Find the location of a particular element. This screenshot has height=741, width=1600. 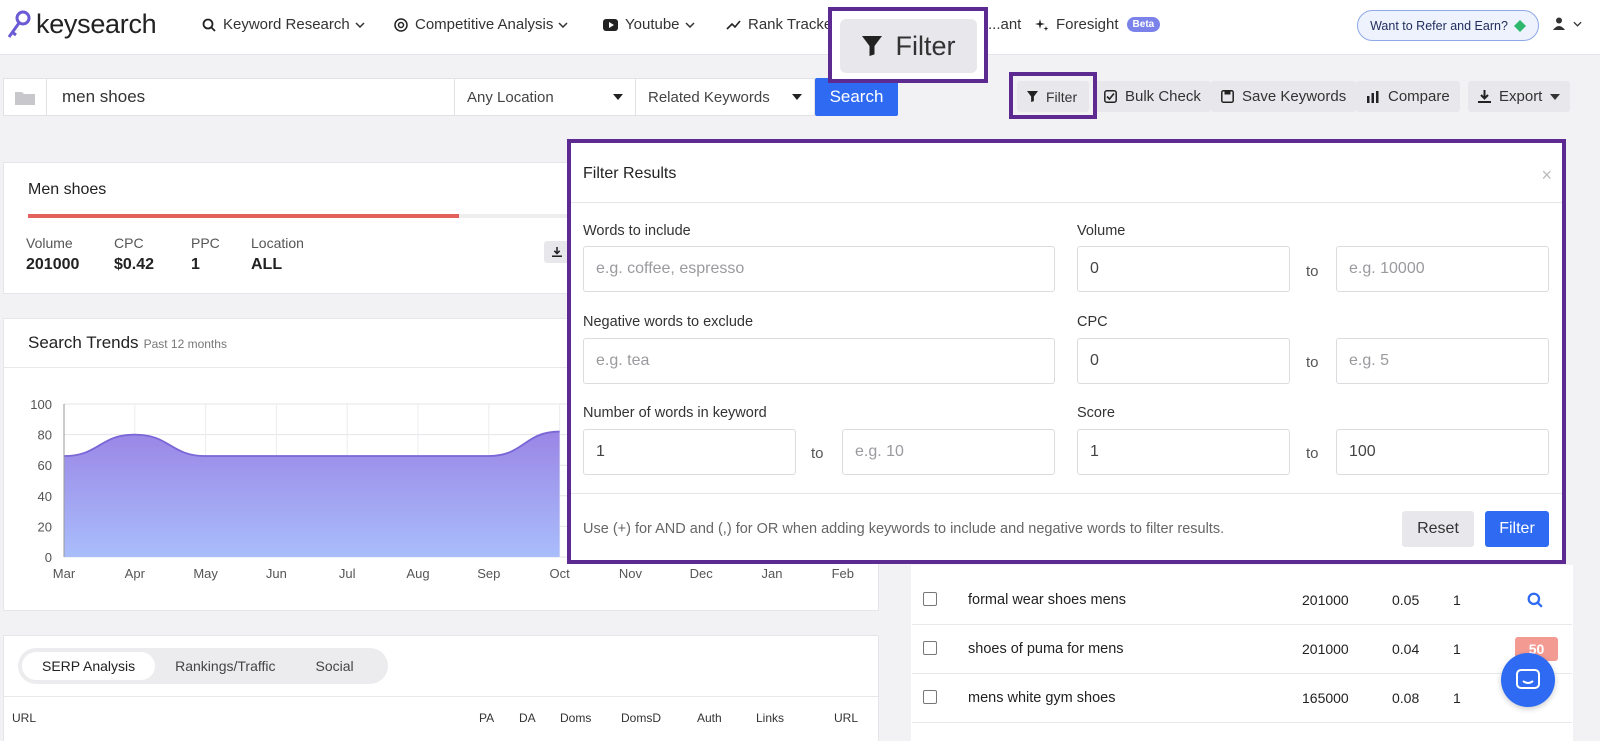

nav-rank-tracker: Rank Tracker is located at coordinates (781, 24).